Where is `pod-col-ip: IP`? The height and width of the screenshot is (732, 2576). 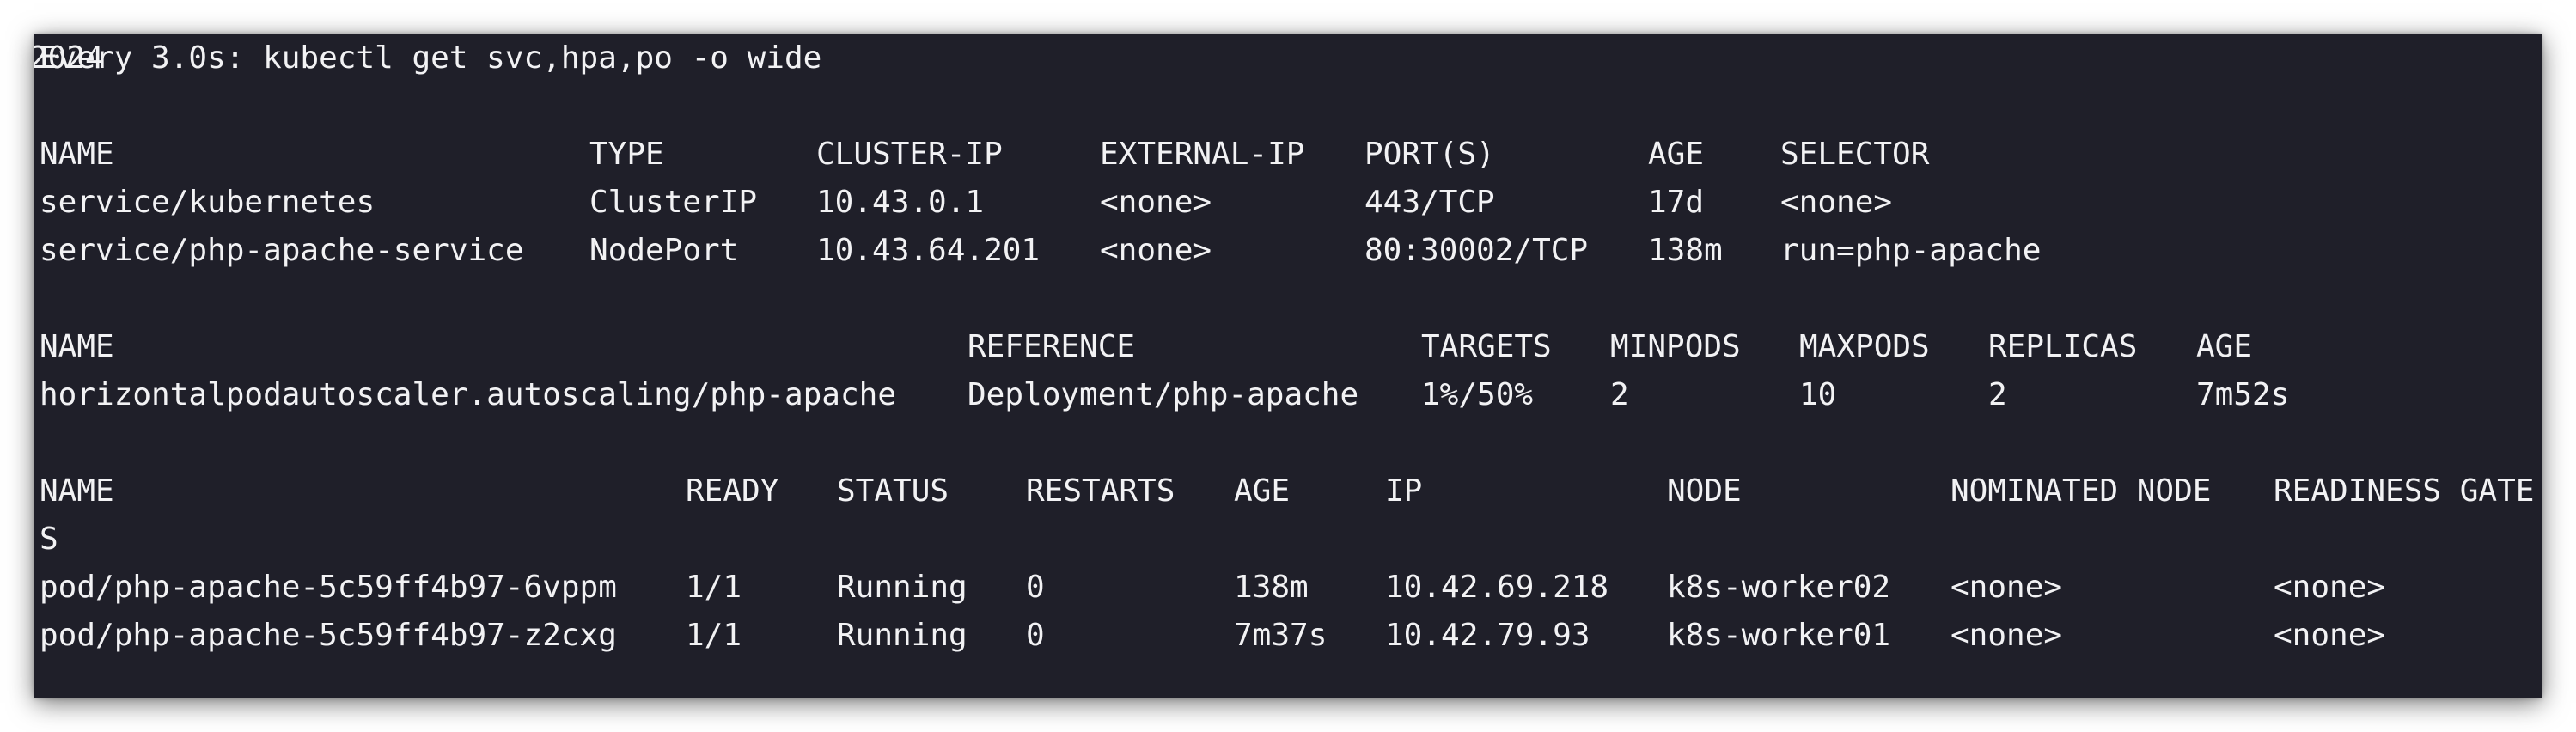
pod-col-ip: IP is located at coordinates (1404, 491).